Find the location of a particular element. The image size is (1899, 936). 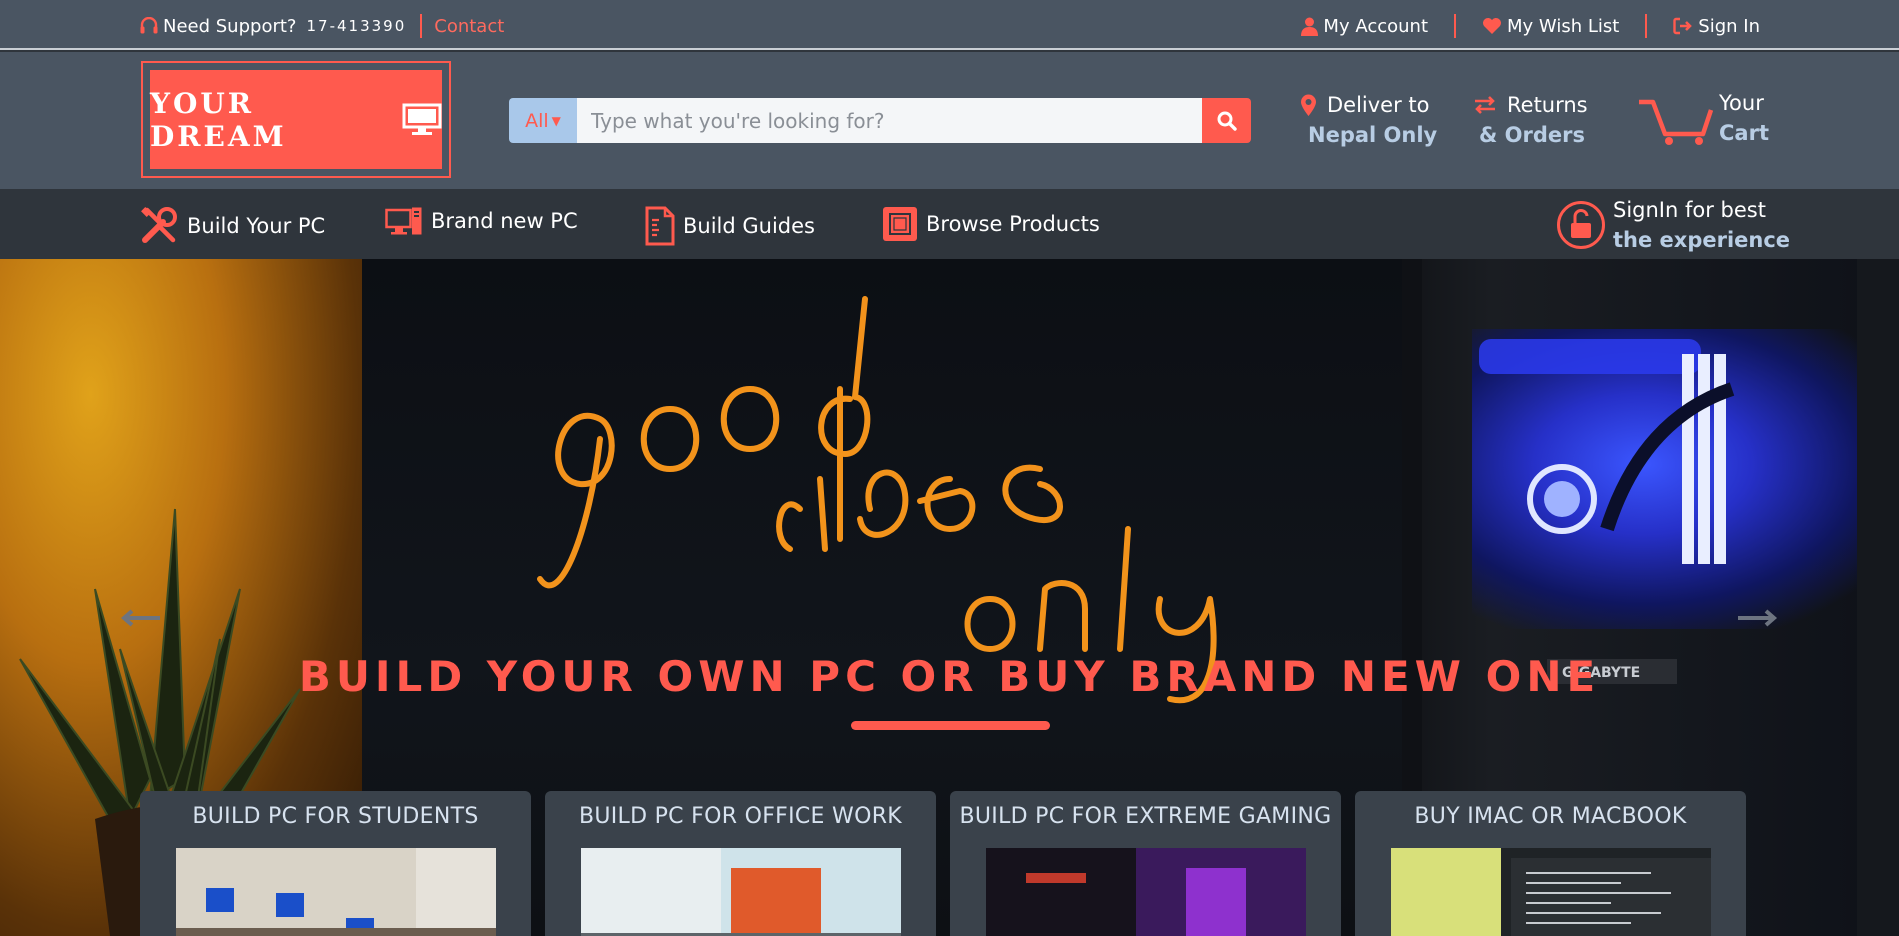

contact-link: Contact is located at coordinates (469, 26).